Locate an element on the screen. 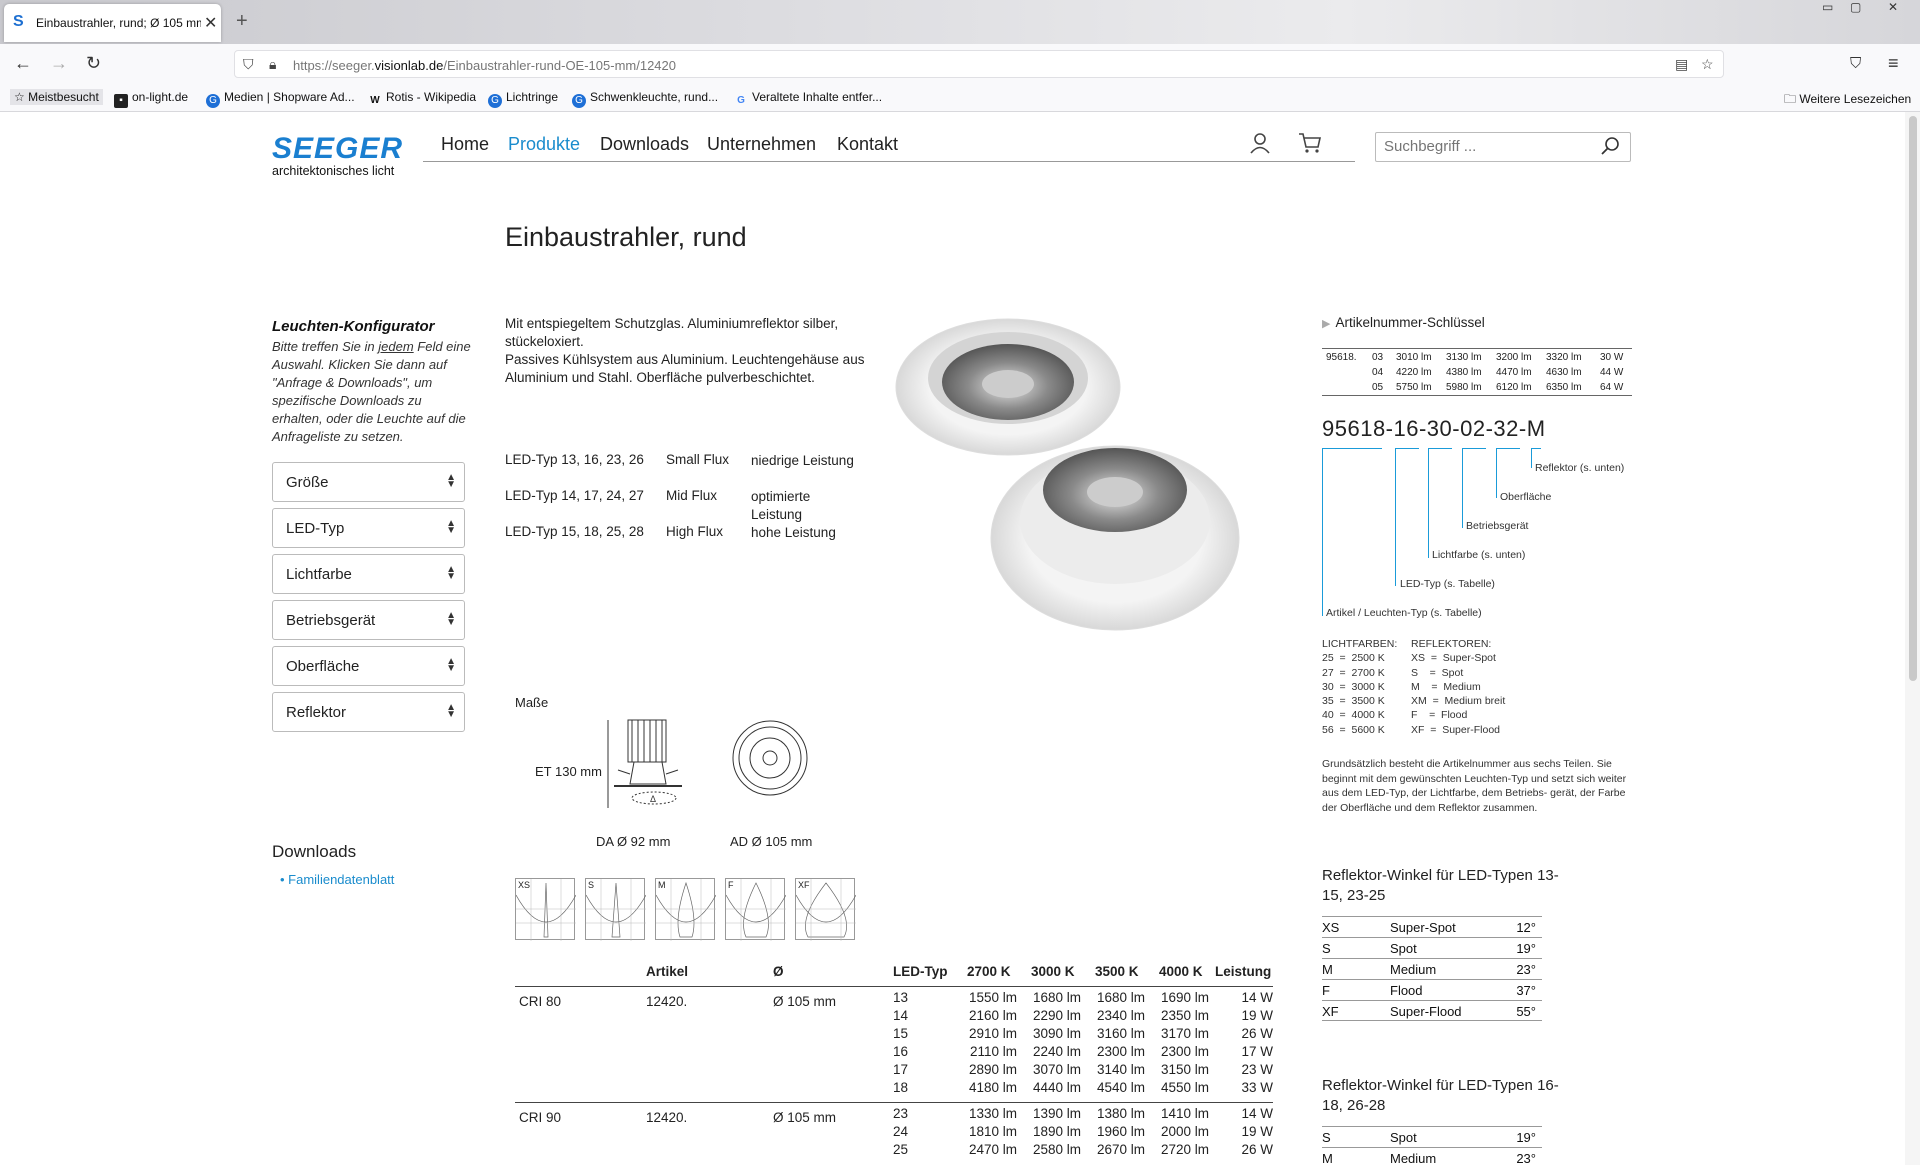  winkel-row: XS Super-Spot 12° is located at coordinates (1432, 926).